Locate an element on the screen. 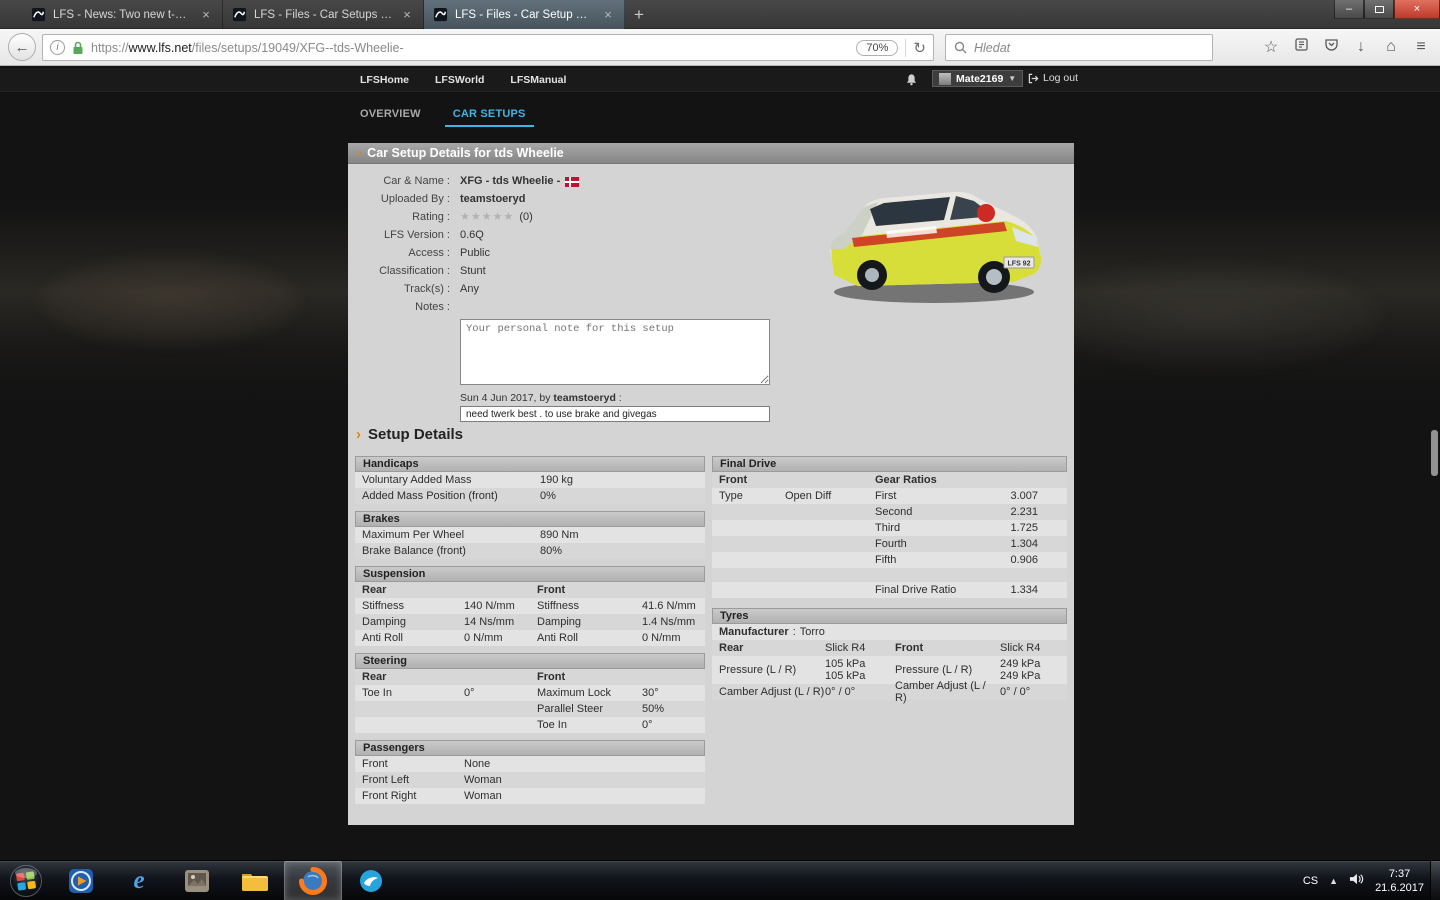 The width and height of the screenshot is (1440, 900). comment-date-line: Sun 4 Jun 2017, by teamstoeryd : is located at coordinates (629, 398).